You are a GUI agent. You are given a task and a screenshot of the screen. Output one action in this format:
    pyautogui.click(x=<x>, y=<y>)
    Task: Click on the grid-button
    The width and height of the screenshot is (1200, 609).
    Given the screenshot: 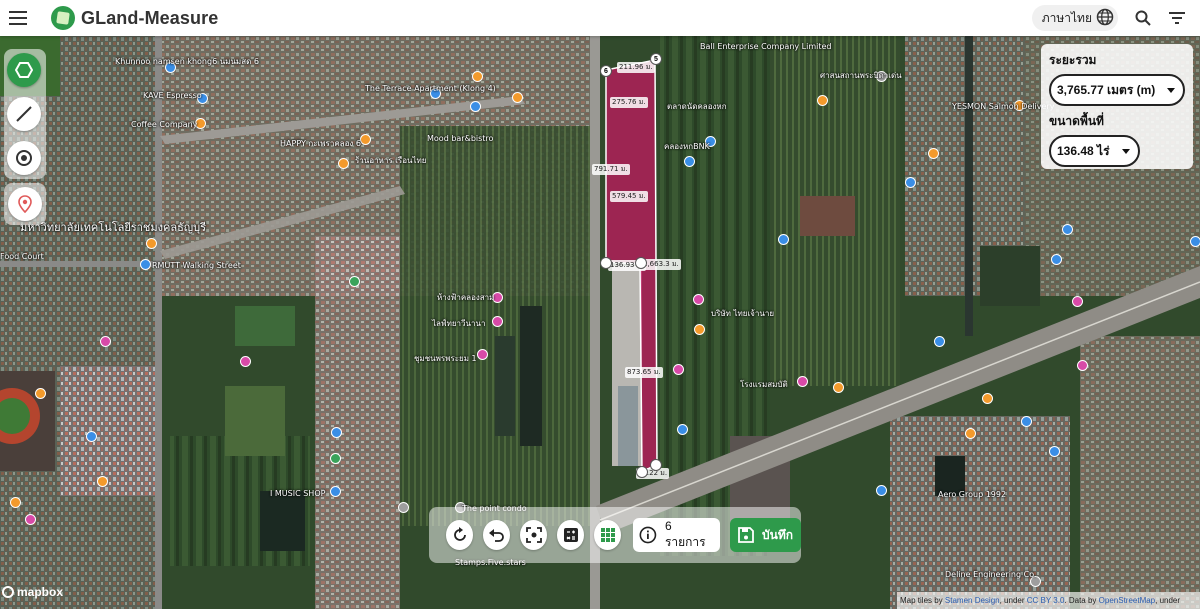 What is the action you would take?
    pyautogui.click(x=608, y=535)
    